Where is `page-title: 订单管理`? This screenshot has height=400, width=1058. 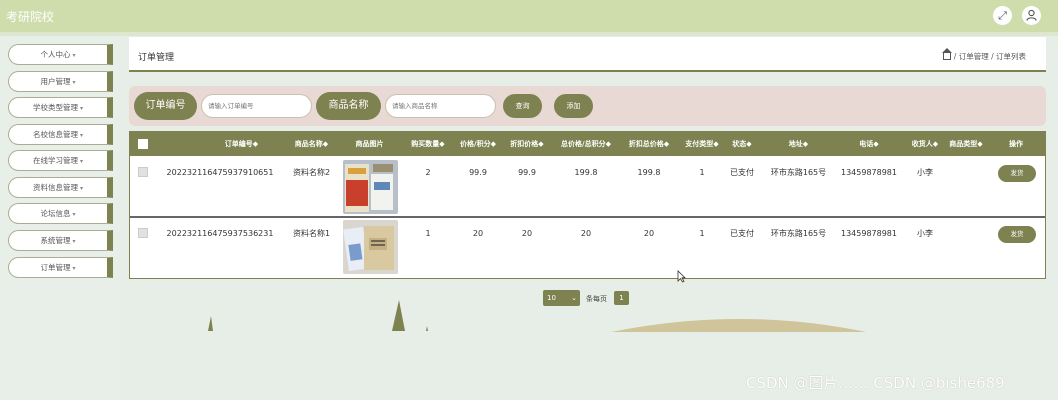
page-title: 订单管理 is located at coordinates (156, 58).